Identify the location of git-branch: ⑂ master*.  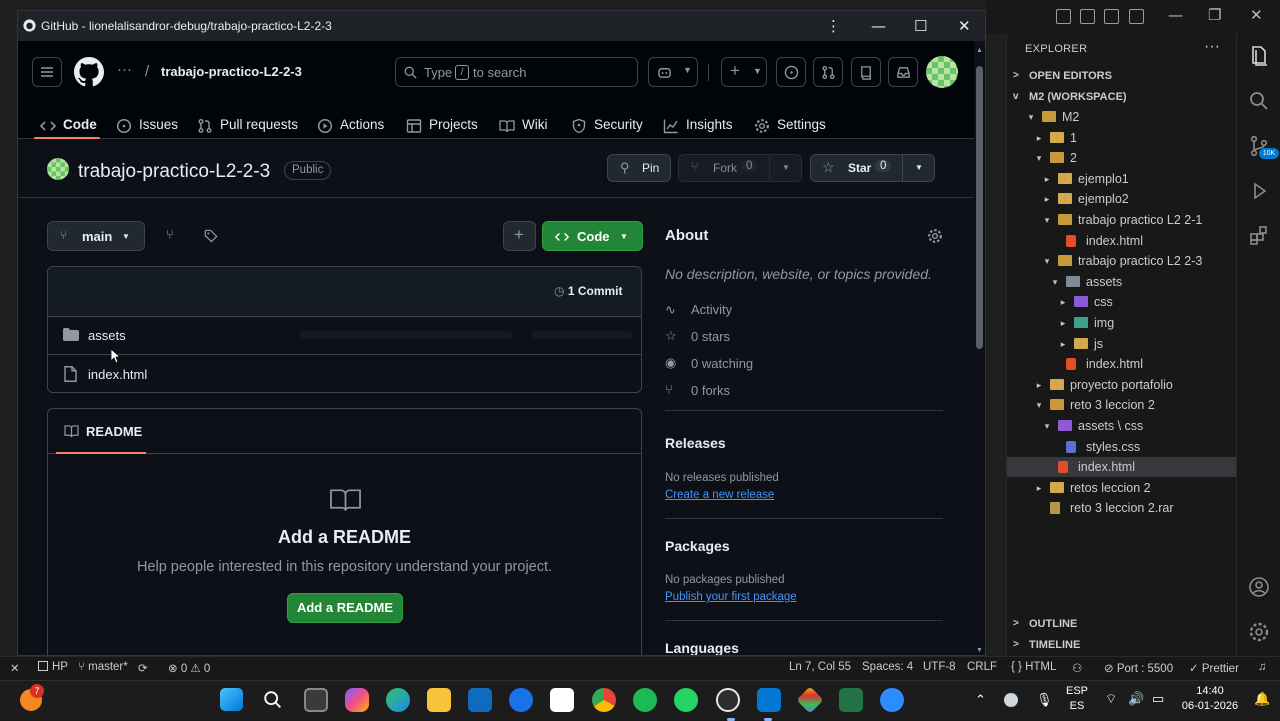
(103, 667).